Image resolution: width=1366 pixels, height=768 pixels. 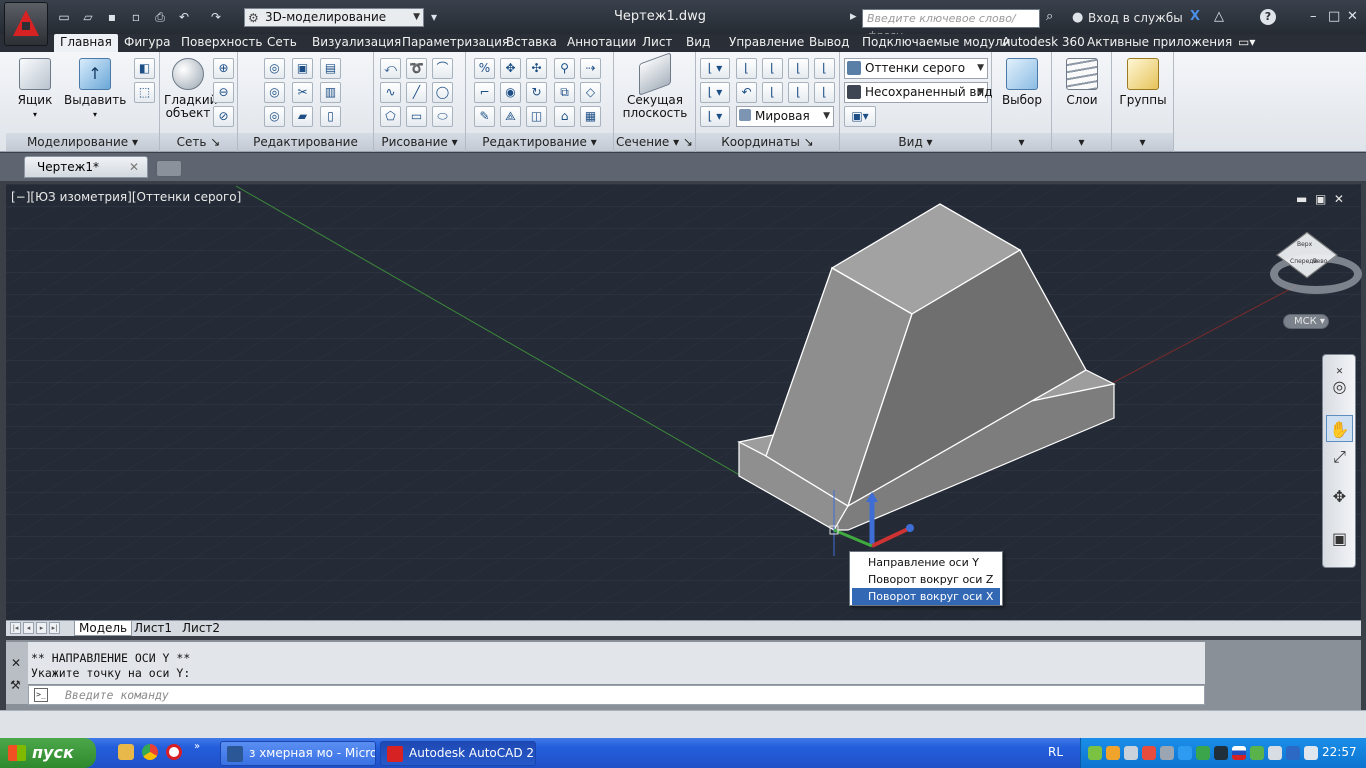 I want to click on panel-title-draw: Рисование ▾, so click(x=419, y=142).